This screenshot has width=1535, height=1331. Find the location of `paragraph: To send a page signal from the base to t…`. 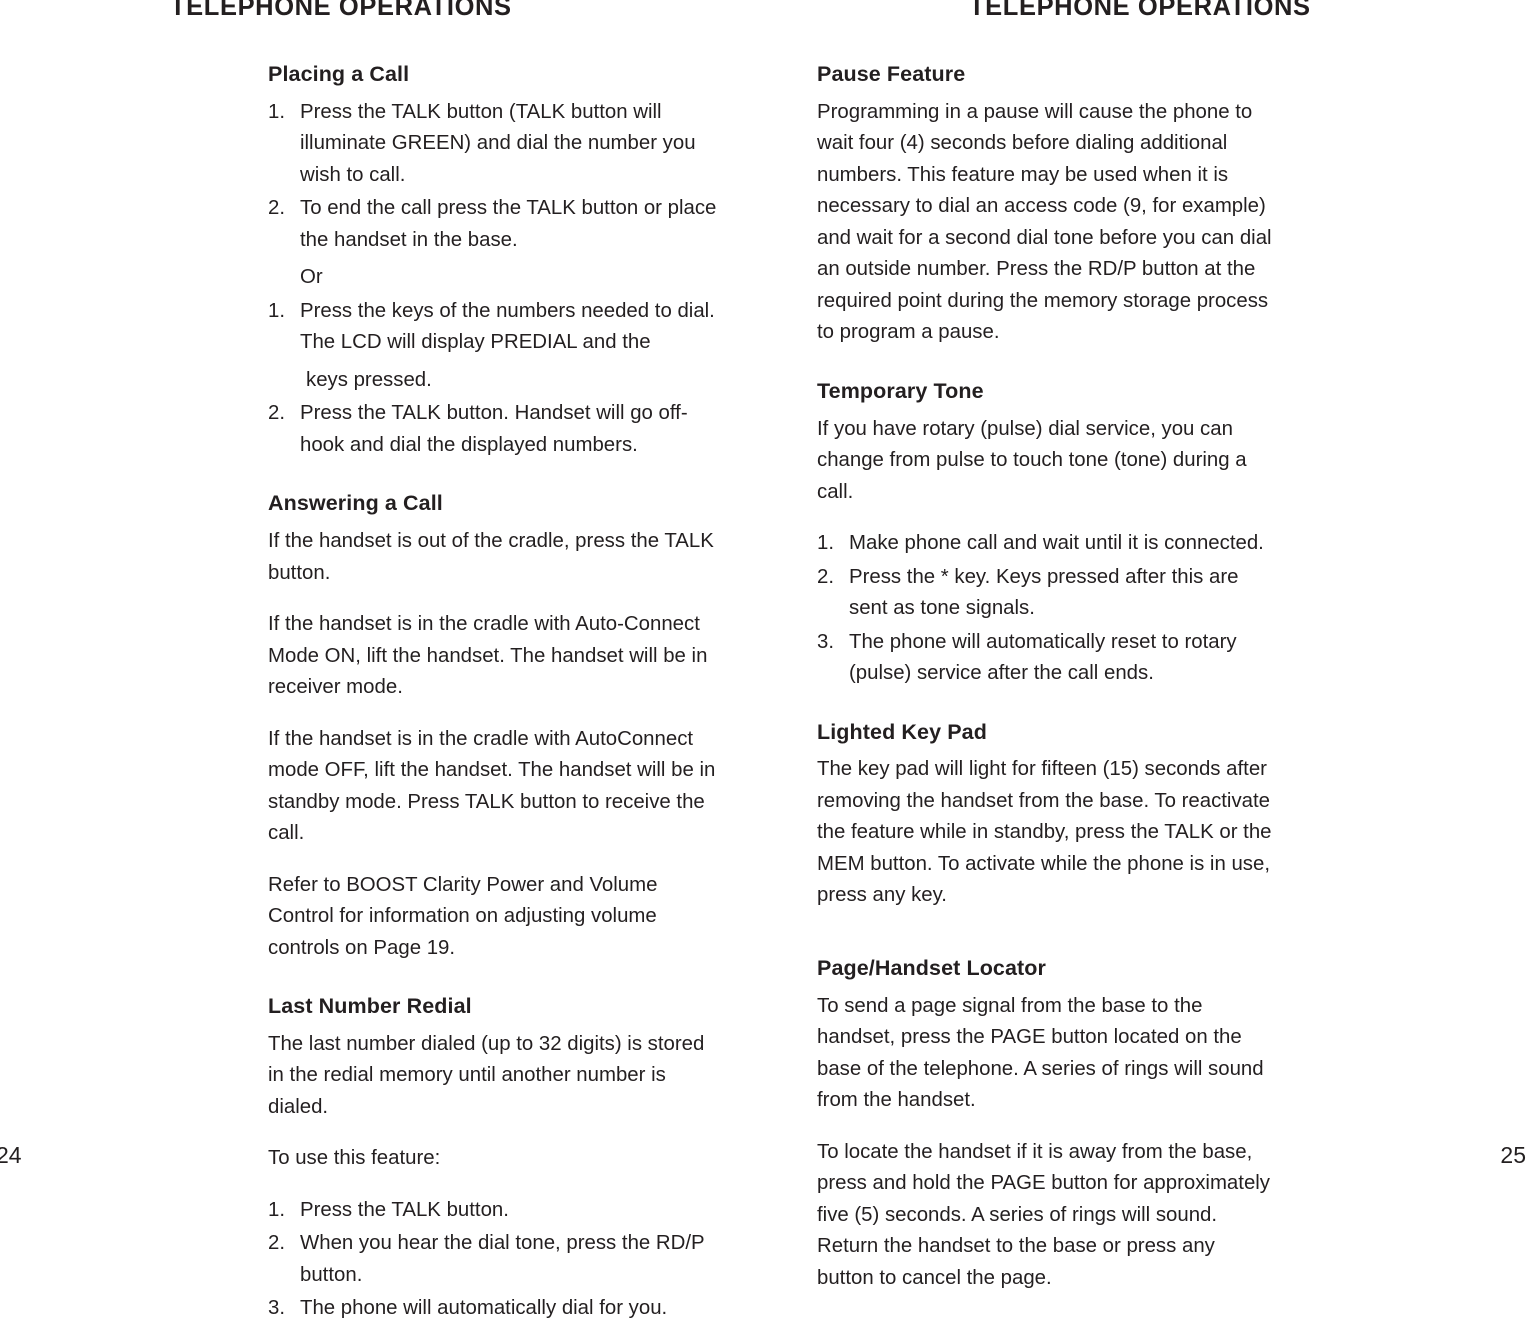

paragraph: To send a page signal from the base to t… is located at coordinates (1040, 1053).